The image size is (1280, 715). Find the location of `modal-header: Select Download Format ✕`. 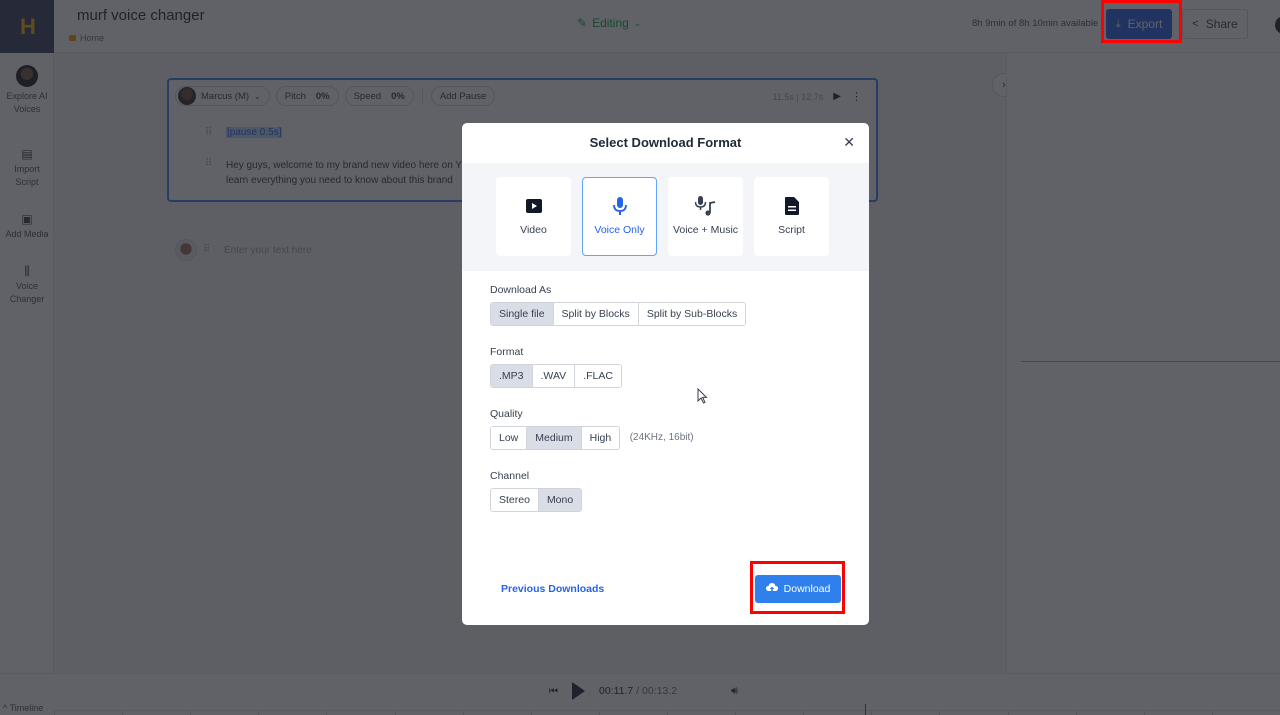

modal-header: Select Download Format ✕ is located at coordinates (665, 143).